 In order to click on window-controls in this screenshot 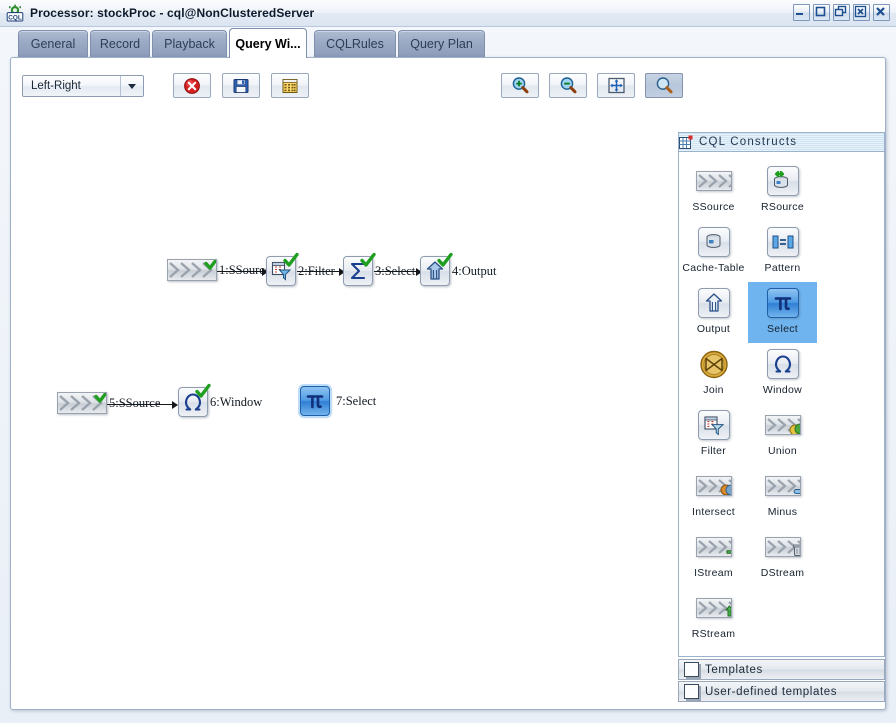, I will do `click(841, 12)`.